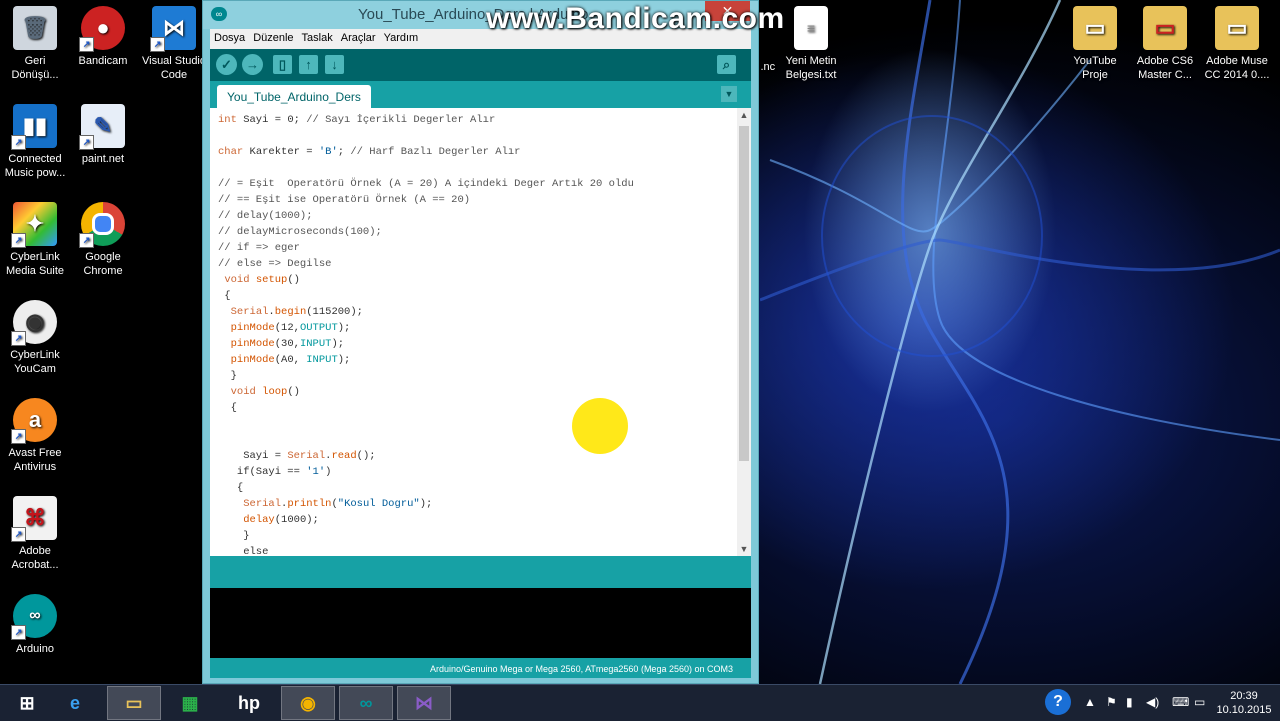 The width and height of the screenshot is (1280, 721). What do you see at coordinates (265, 216) in the screenshot?
I see `code-line: // delay(1000);` at bounding box center [265, 216].